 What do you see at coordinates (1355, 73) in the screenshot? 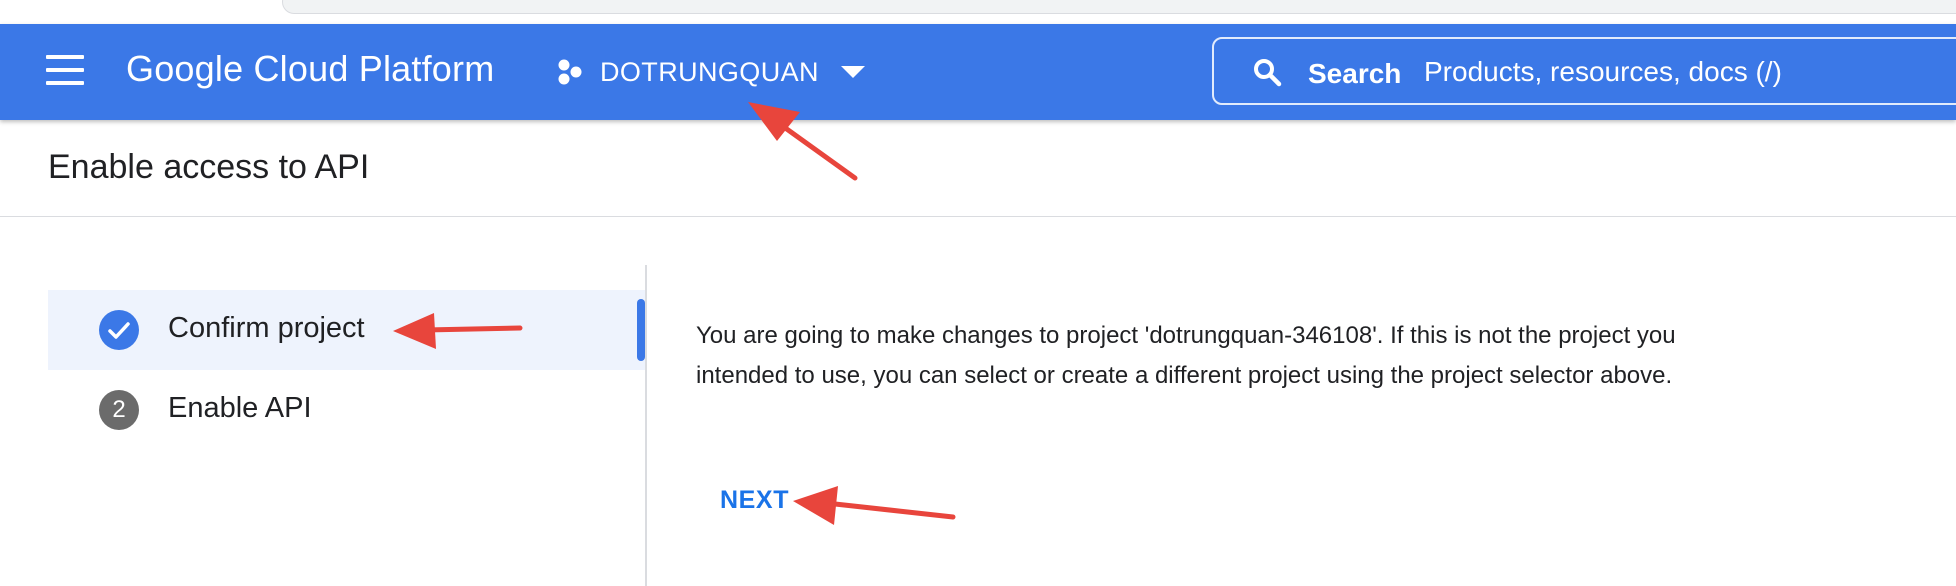
I see `search-label: Search` at bounding box center [1355, 73].